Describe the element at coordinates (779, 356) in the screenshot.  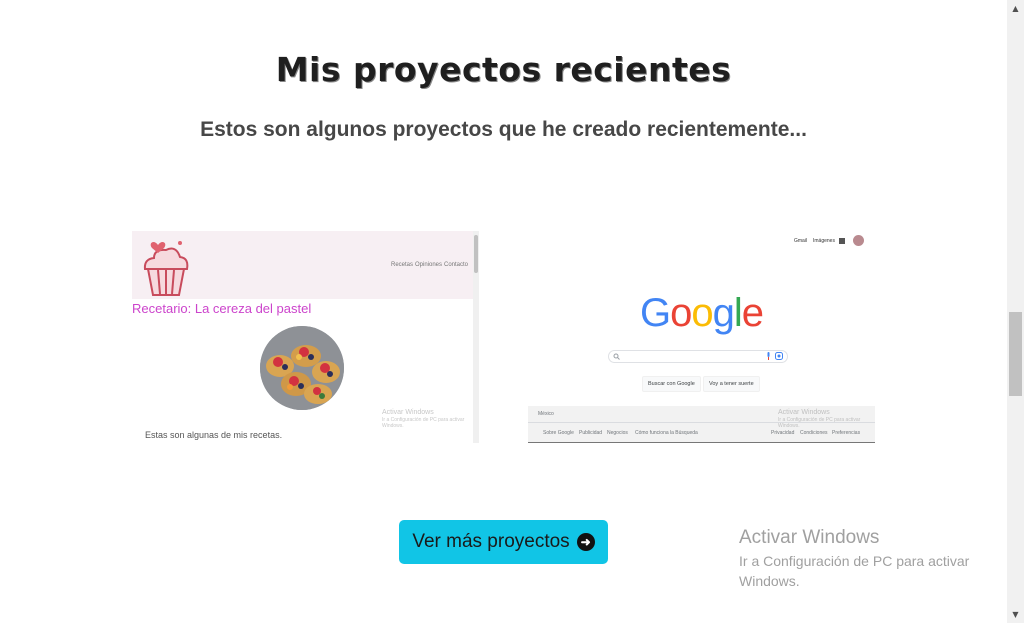
I see `camera-lens-icon` at that location.